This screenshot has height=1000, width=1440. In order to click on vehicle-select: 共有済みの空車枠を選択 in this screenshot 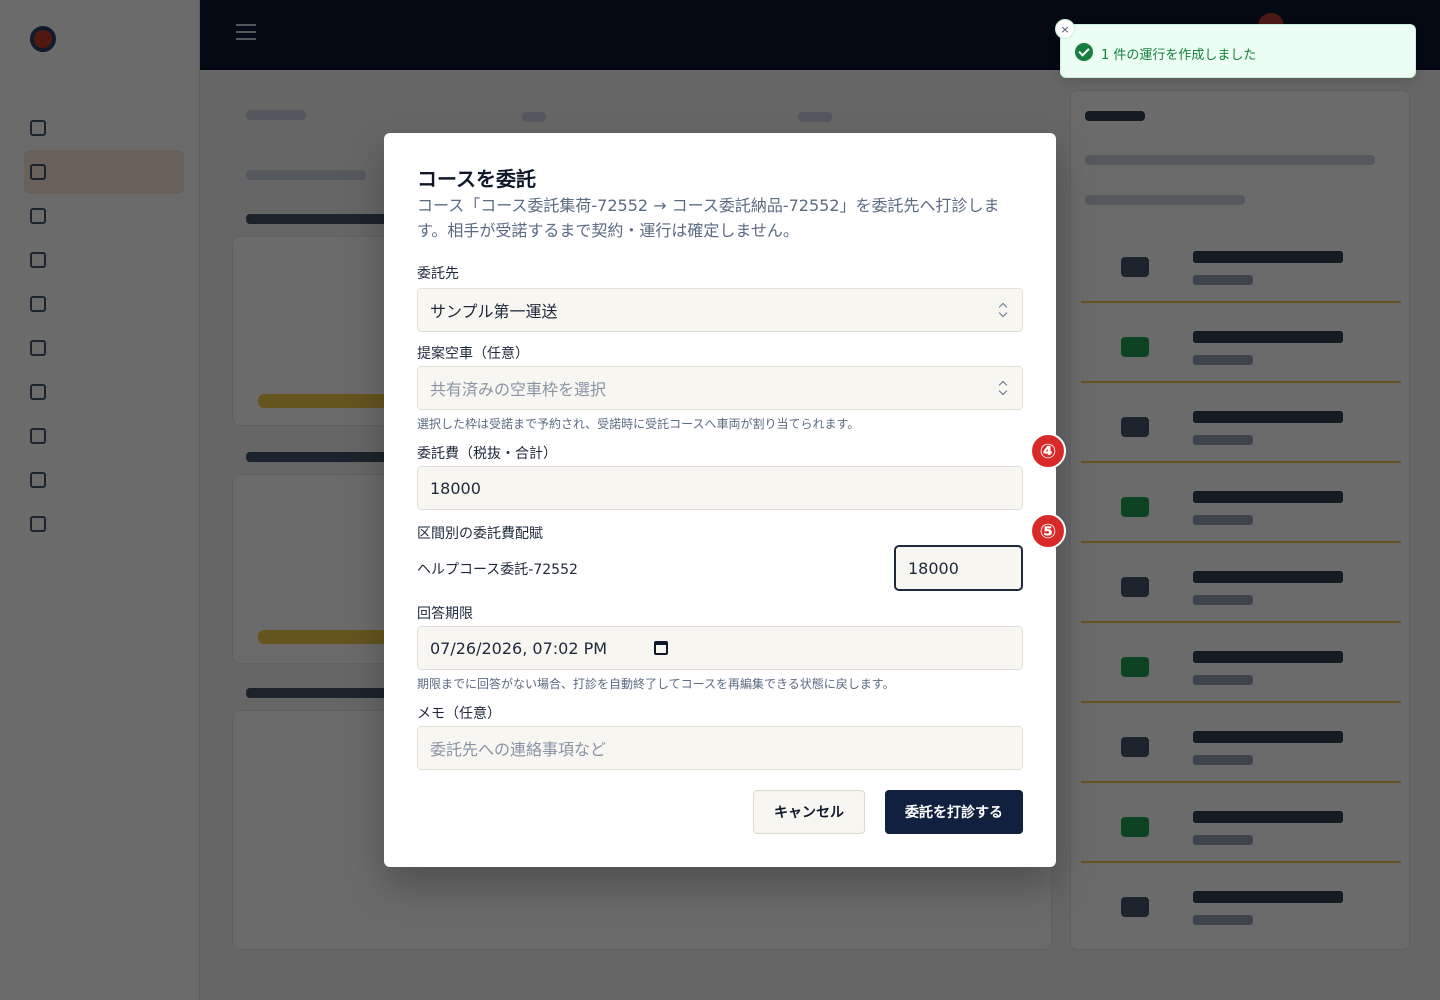, I will do `click(720, 388)`.